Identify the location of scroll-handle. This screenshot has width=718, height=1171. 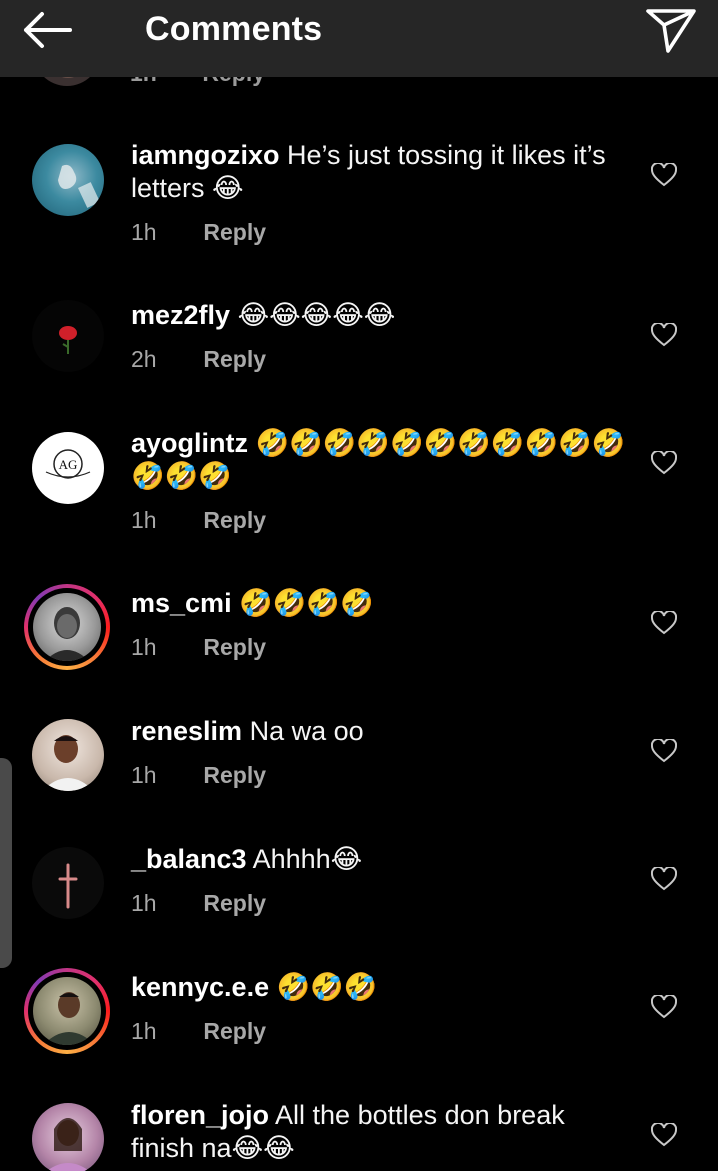
(6, 863).